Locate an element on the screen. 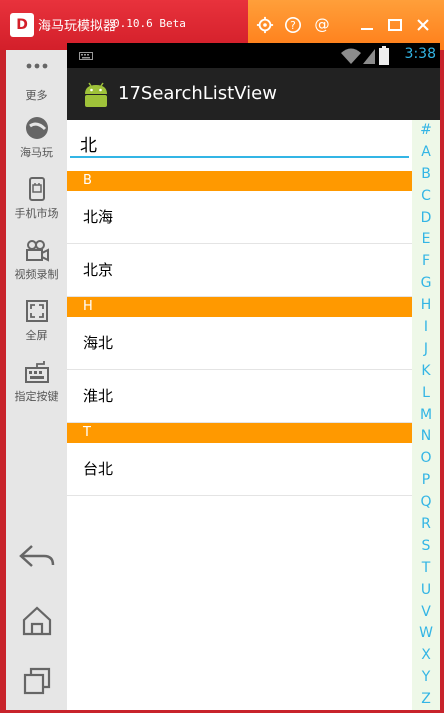 This screenshot has width=444, height=713. list-item: 北海 is located at coordinates (253, 217).